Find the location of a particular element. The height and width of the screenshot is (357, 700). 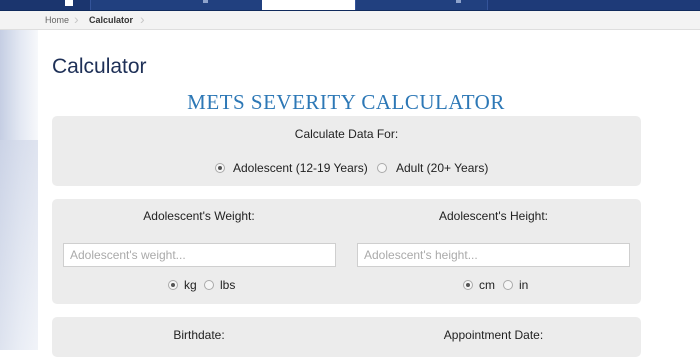

kg-label: kg is located at coordinates (190, 285).